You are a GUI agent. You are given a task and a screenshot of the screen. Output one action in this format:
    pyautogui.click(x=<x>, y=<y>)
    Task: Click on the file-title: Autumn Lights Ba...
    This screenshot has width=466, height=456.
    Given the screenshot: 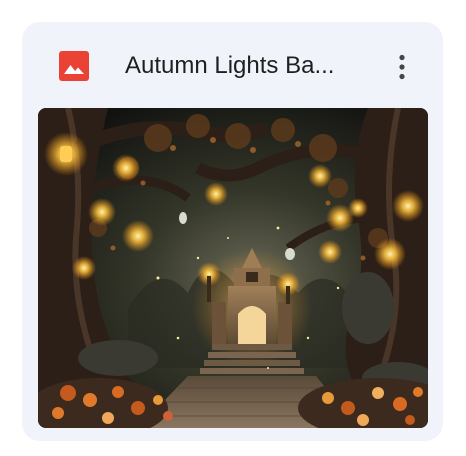 What is the action you would take?
    pyautogui.click(x=230, y=65)
    